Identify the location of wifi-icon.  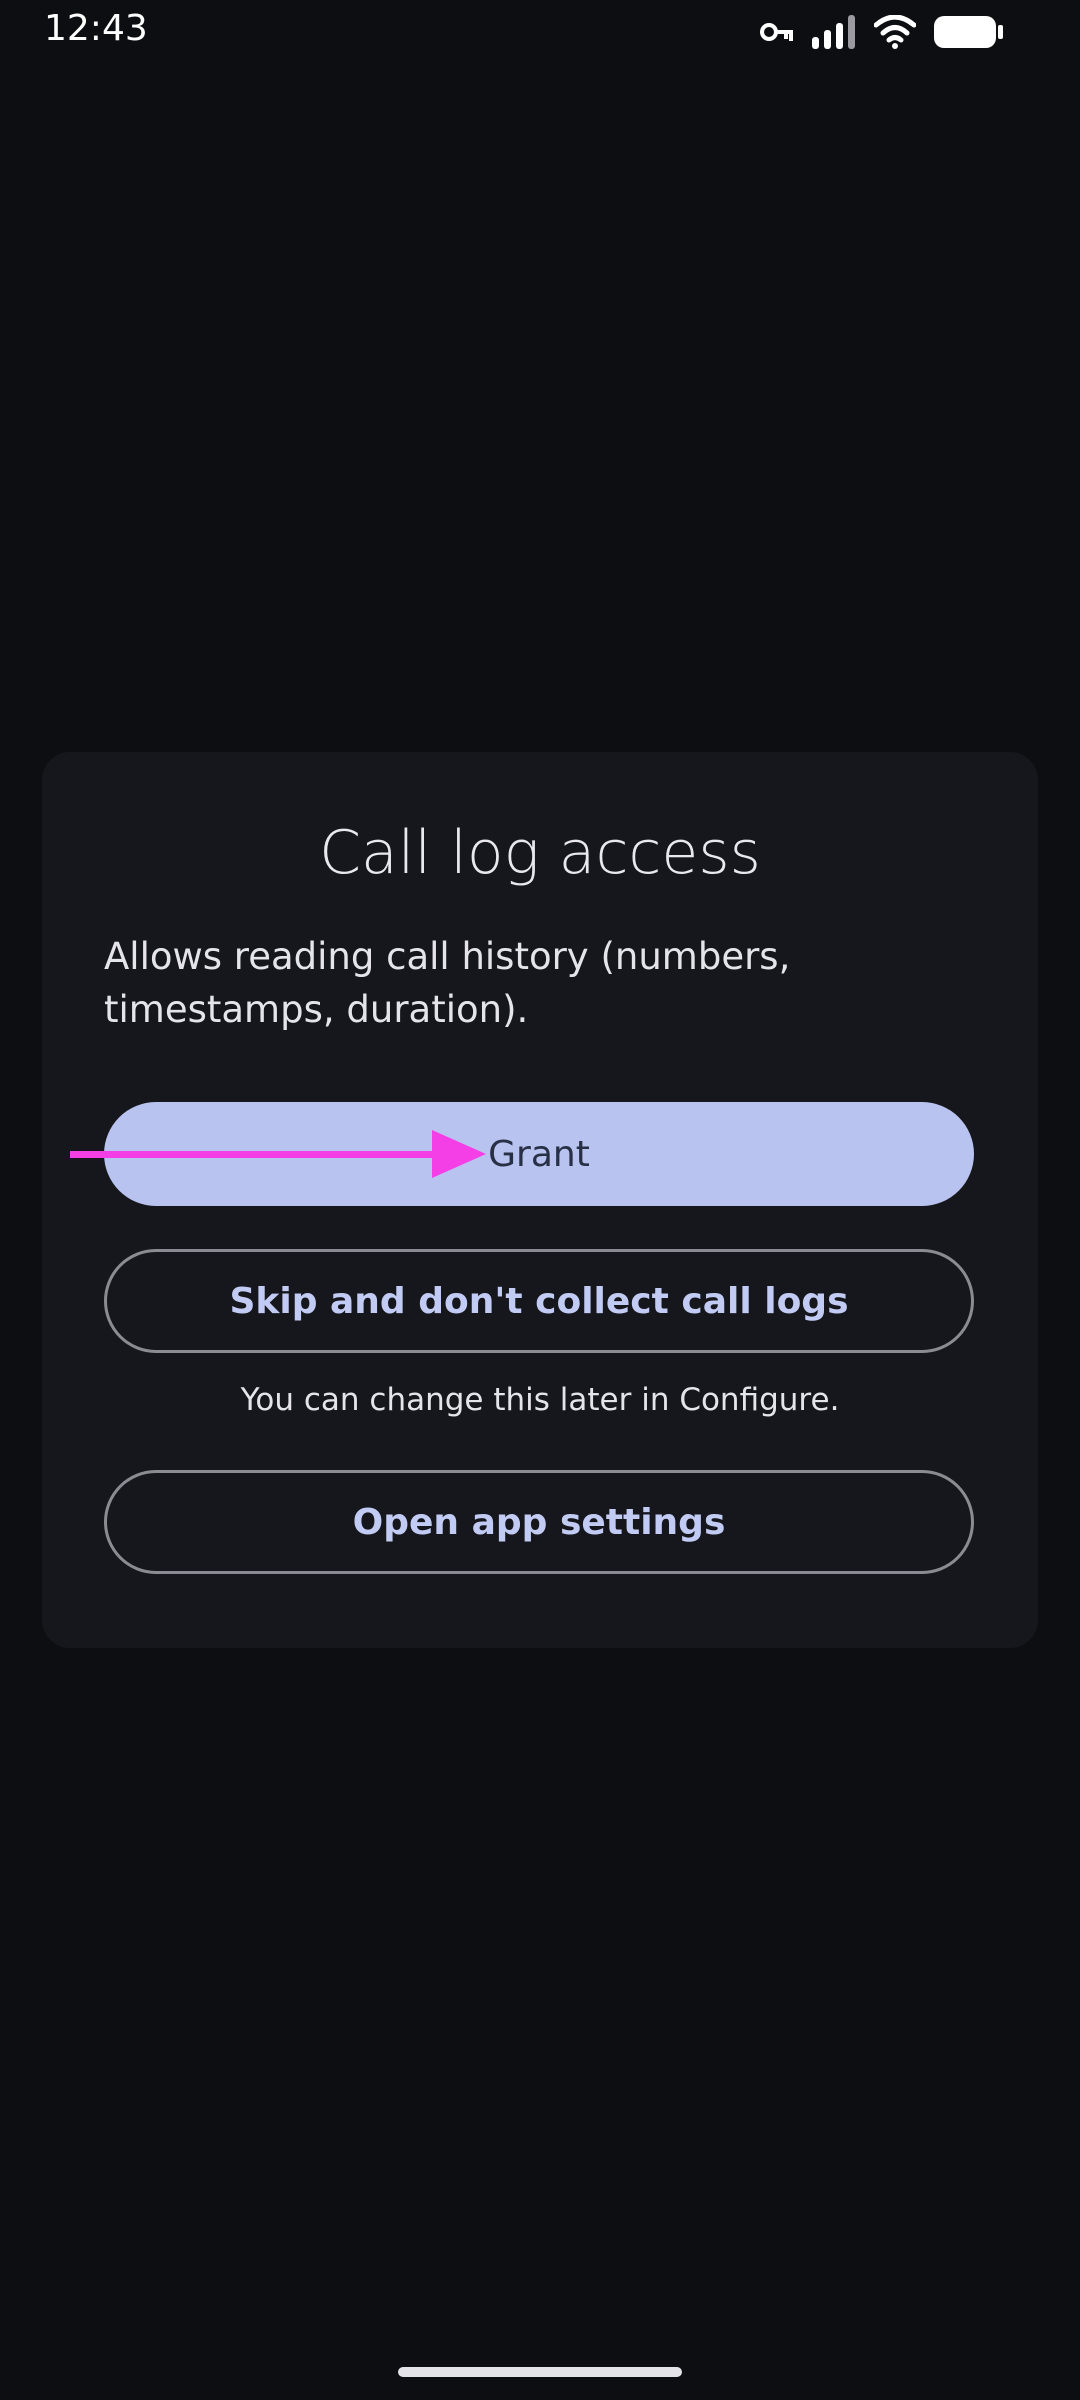
(895, 32).